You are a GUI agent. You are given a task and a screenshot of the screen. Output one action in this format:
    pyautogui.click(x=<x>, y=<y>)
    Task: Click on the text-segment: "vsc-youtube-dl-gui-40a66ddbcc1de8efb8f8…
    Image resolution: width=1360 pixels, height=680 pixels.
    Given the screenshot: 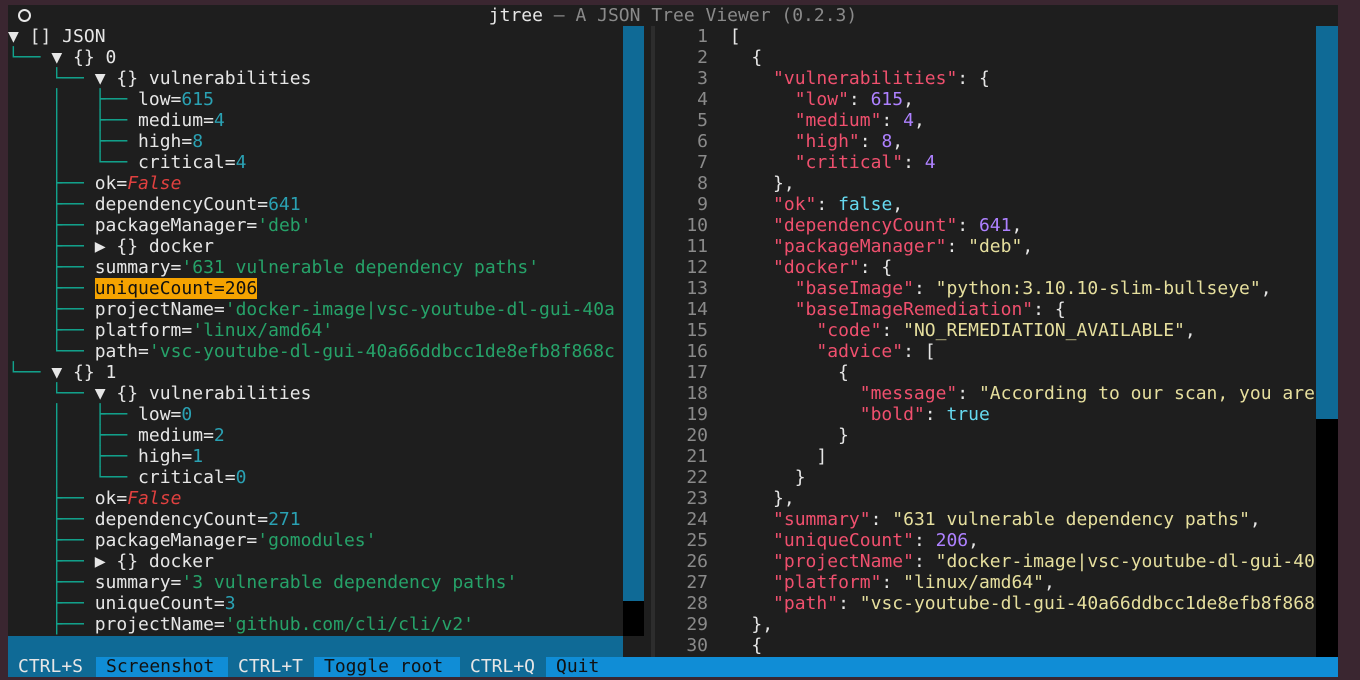 What is the action you would take?
    pyautogui.click(x=1087, y=603)
    